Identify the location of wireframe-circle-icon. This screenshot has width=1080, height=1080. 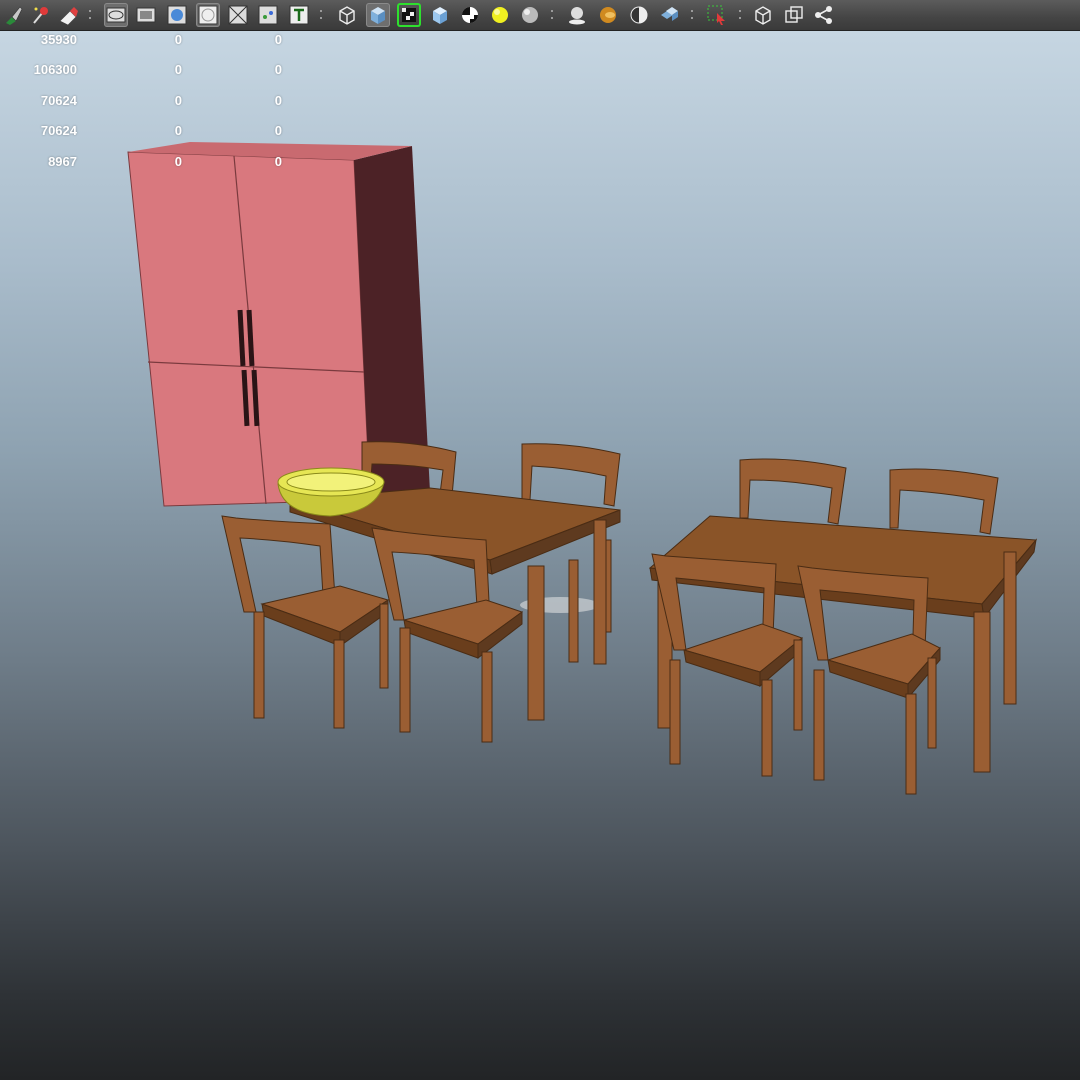
(208, 15).